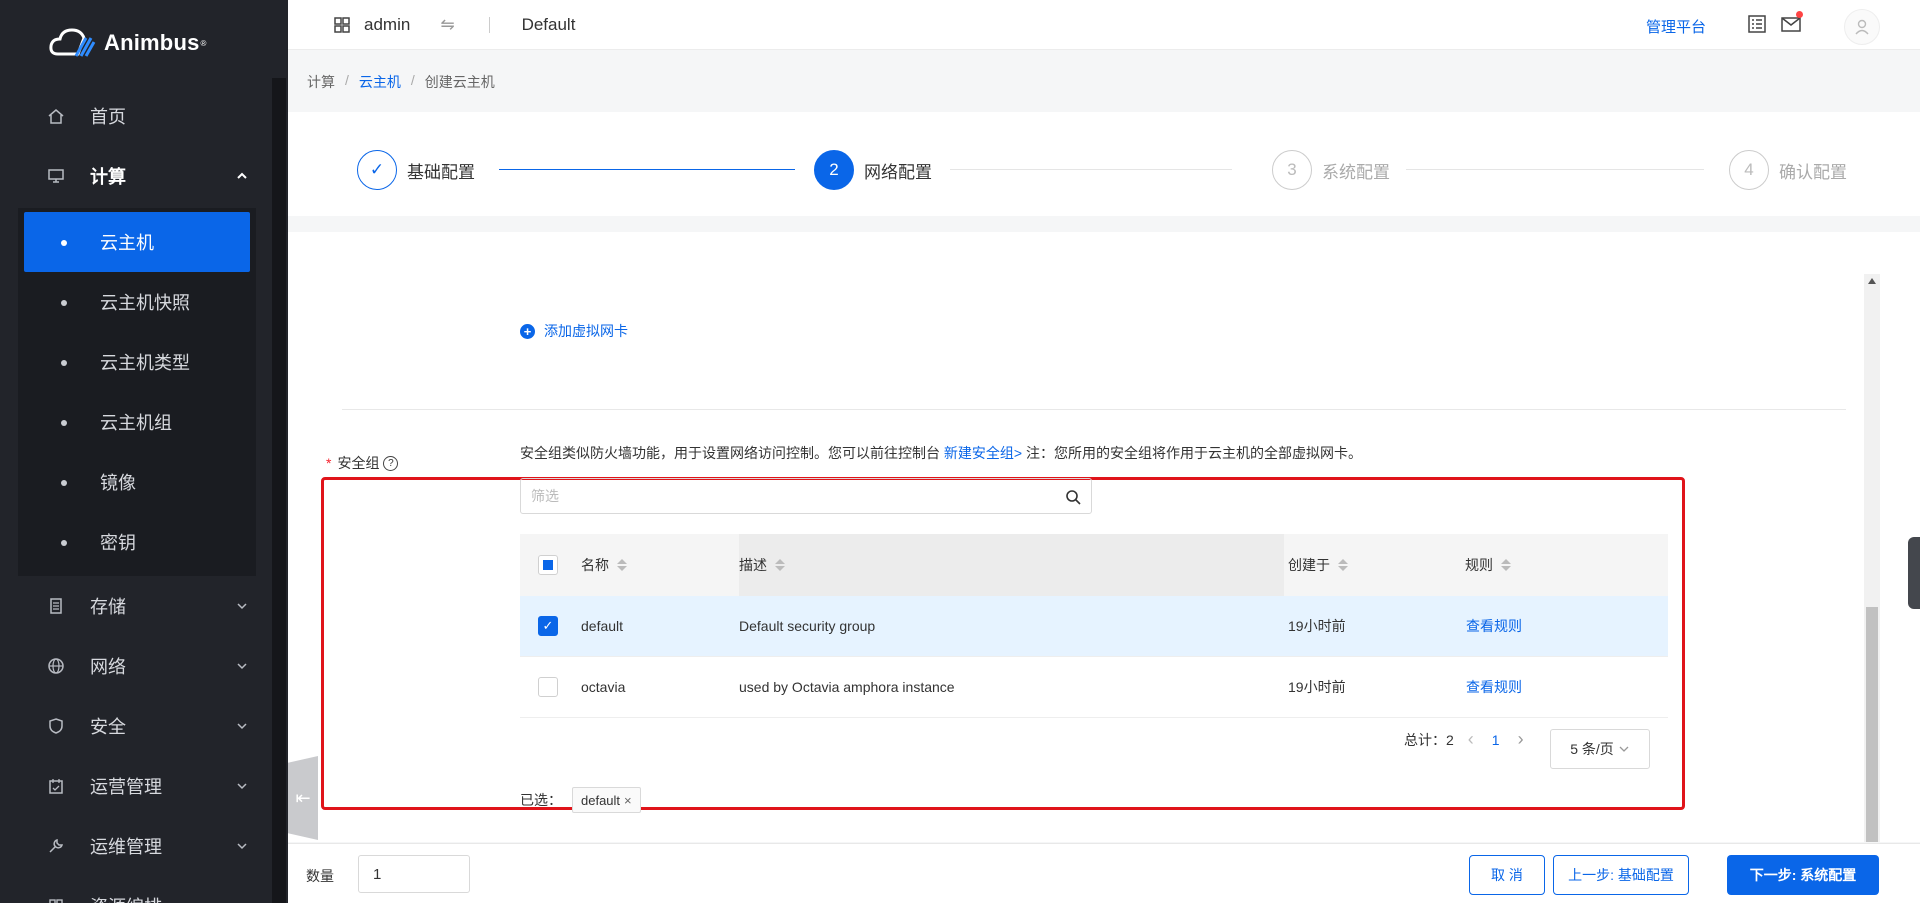 Image resolution: width=1920 pixels, height=903 pixels. Describe the element at coordinates (628, 800) in the screenshot. I see `close-icon: ×` at that location.